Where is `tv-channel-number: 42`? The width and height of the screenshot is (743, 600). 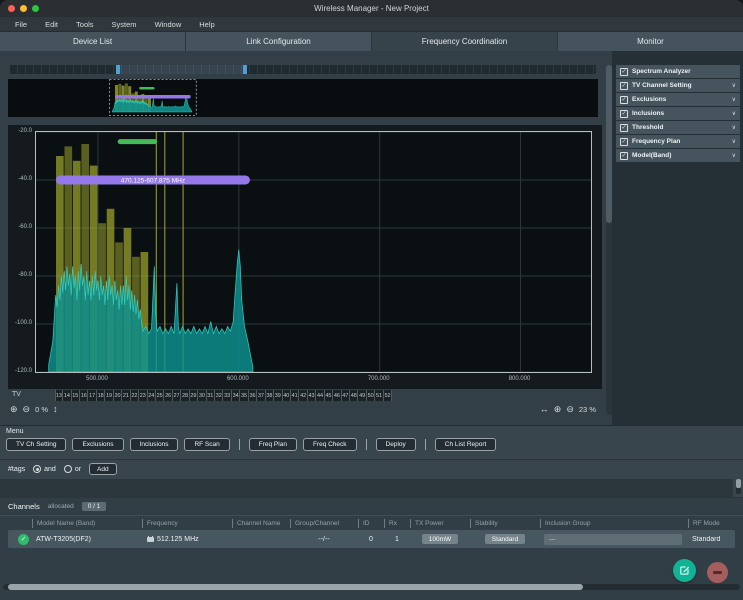
tv-channel-number: 42 is located at coordinates (303, 395).